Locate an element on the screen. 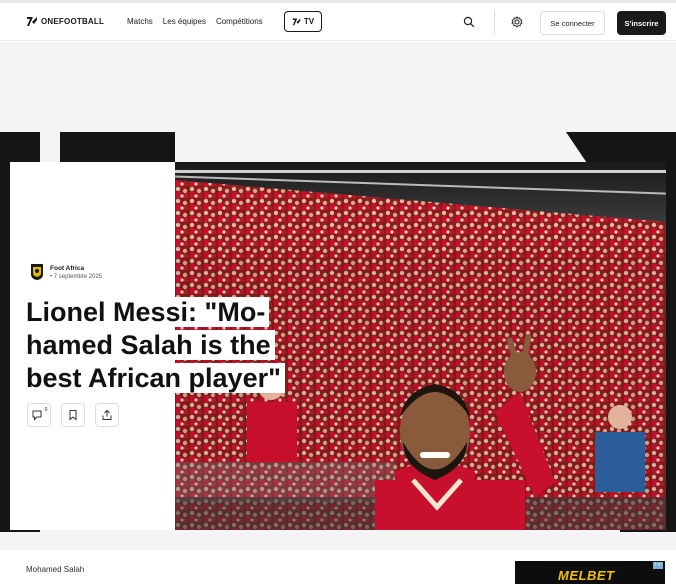 The width and height of the screenshot is (676, 584). publish-date: • 7 septembre 2025 is located at coordinates (76, 276).